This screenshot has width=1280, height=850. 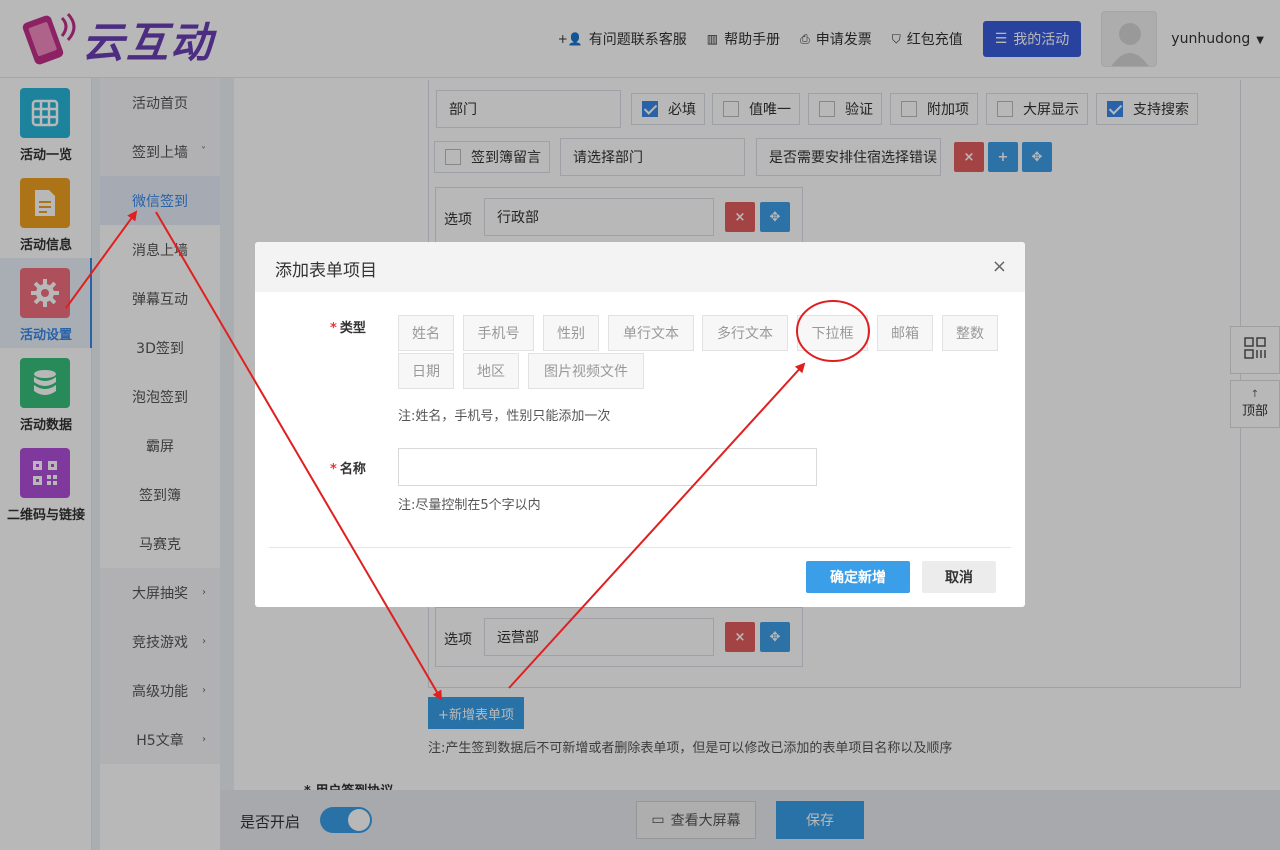 I want to click on type-option-multi-line: 多行文本, so click(x=745, y=333).